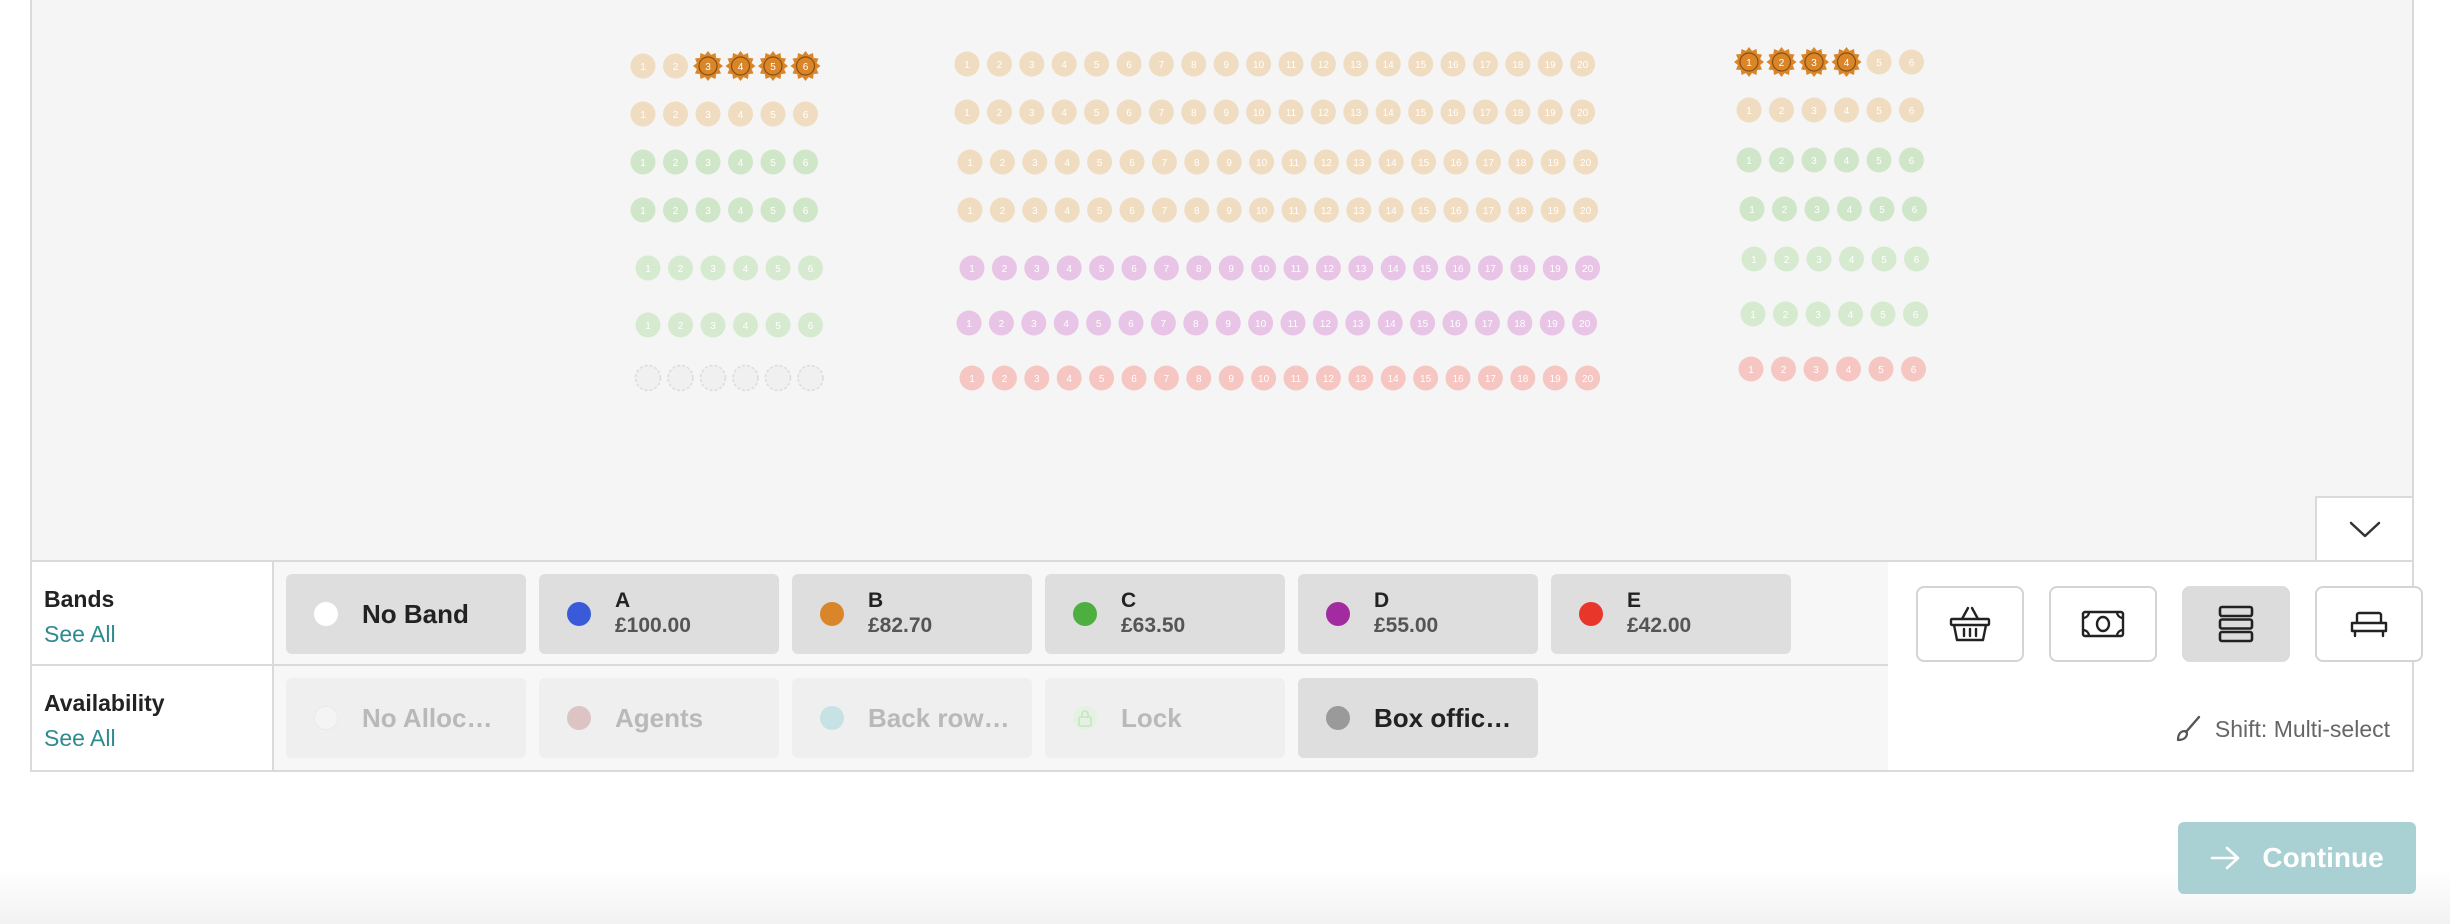 The height and width of the screenshot is (924, 2450). Describe the element at coordinates (2297, 858) in the screenshot. I see `continue-button: Continue` at that location.